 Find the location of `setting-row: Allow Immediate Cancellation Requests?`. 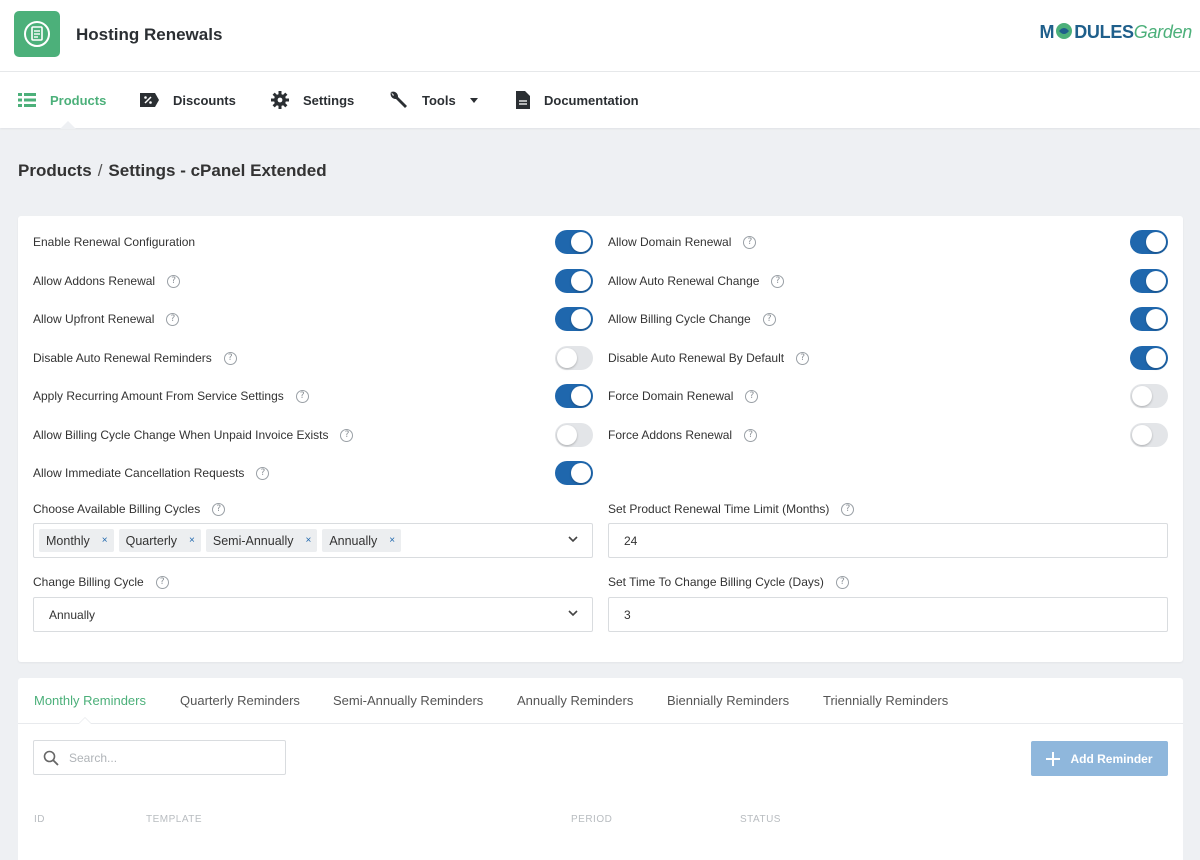

setting-row: Allow Immediate Cancellation Requests? is located at coordinates (151, 473).